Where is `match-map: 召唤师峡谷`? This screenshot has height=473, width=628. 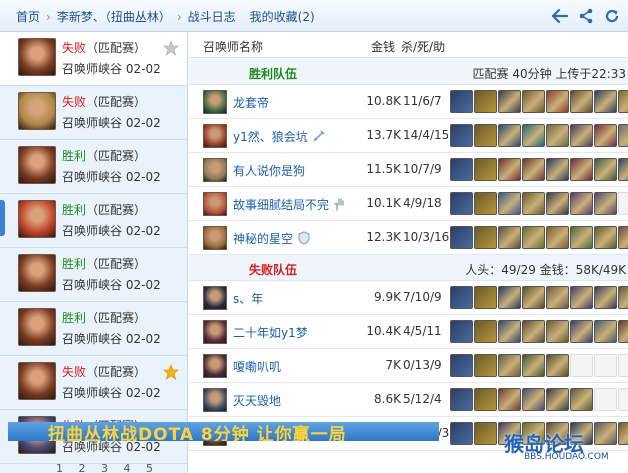
match-map: 召唤师峡谷 is located at coordinates (92, 123).